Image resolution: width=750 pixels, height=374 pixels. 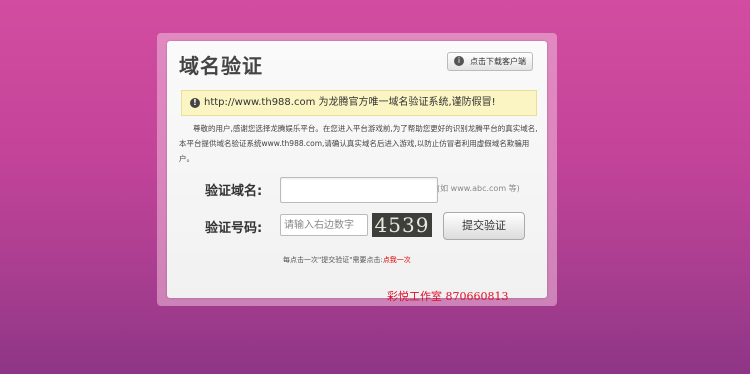 I want to click on captcha-image: 4539, so click(x=402, y=225).